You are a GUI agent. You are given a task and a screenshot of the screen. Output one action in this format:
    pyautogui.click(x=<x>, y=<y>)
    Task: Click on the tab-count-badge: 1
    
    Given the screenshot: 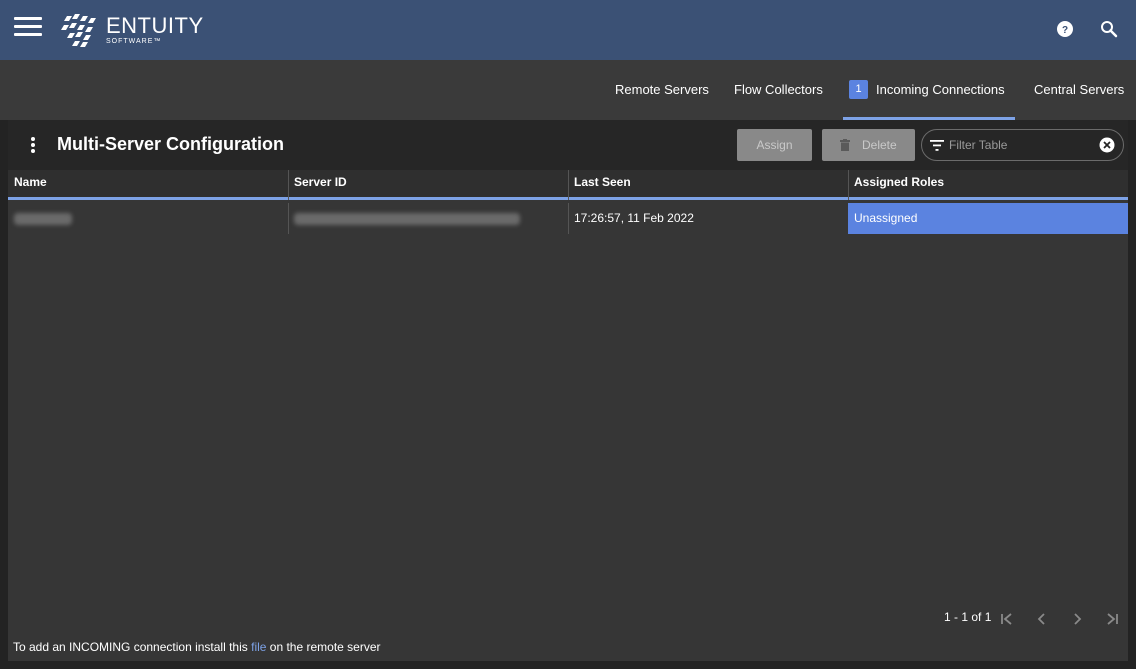 What is the action you would take?
    pyautogui.click(x=858, y=90)
    